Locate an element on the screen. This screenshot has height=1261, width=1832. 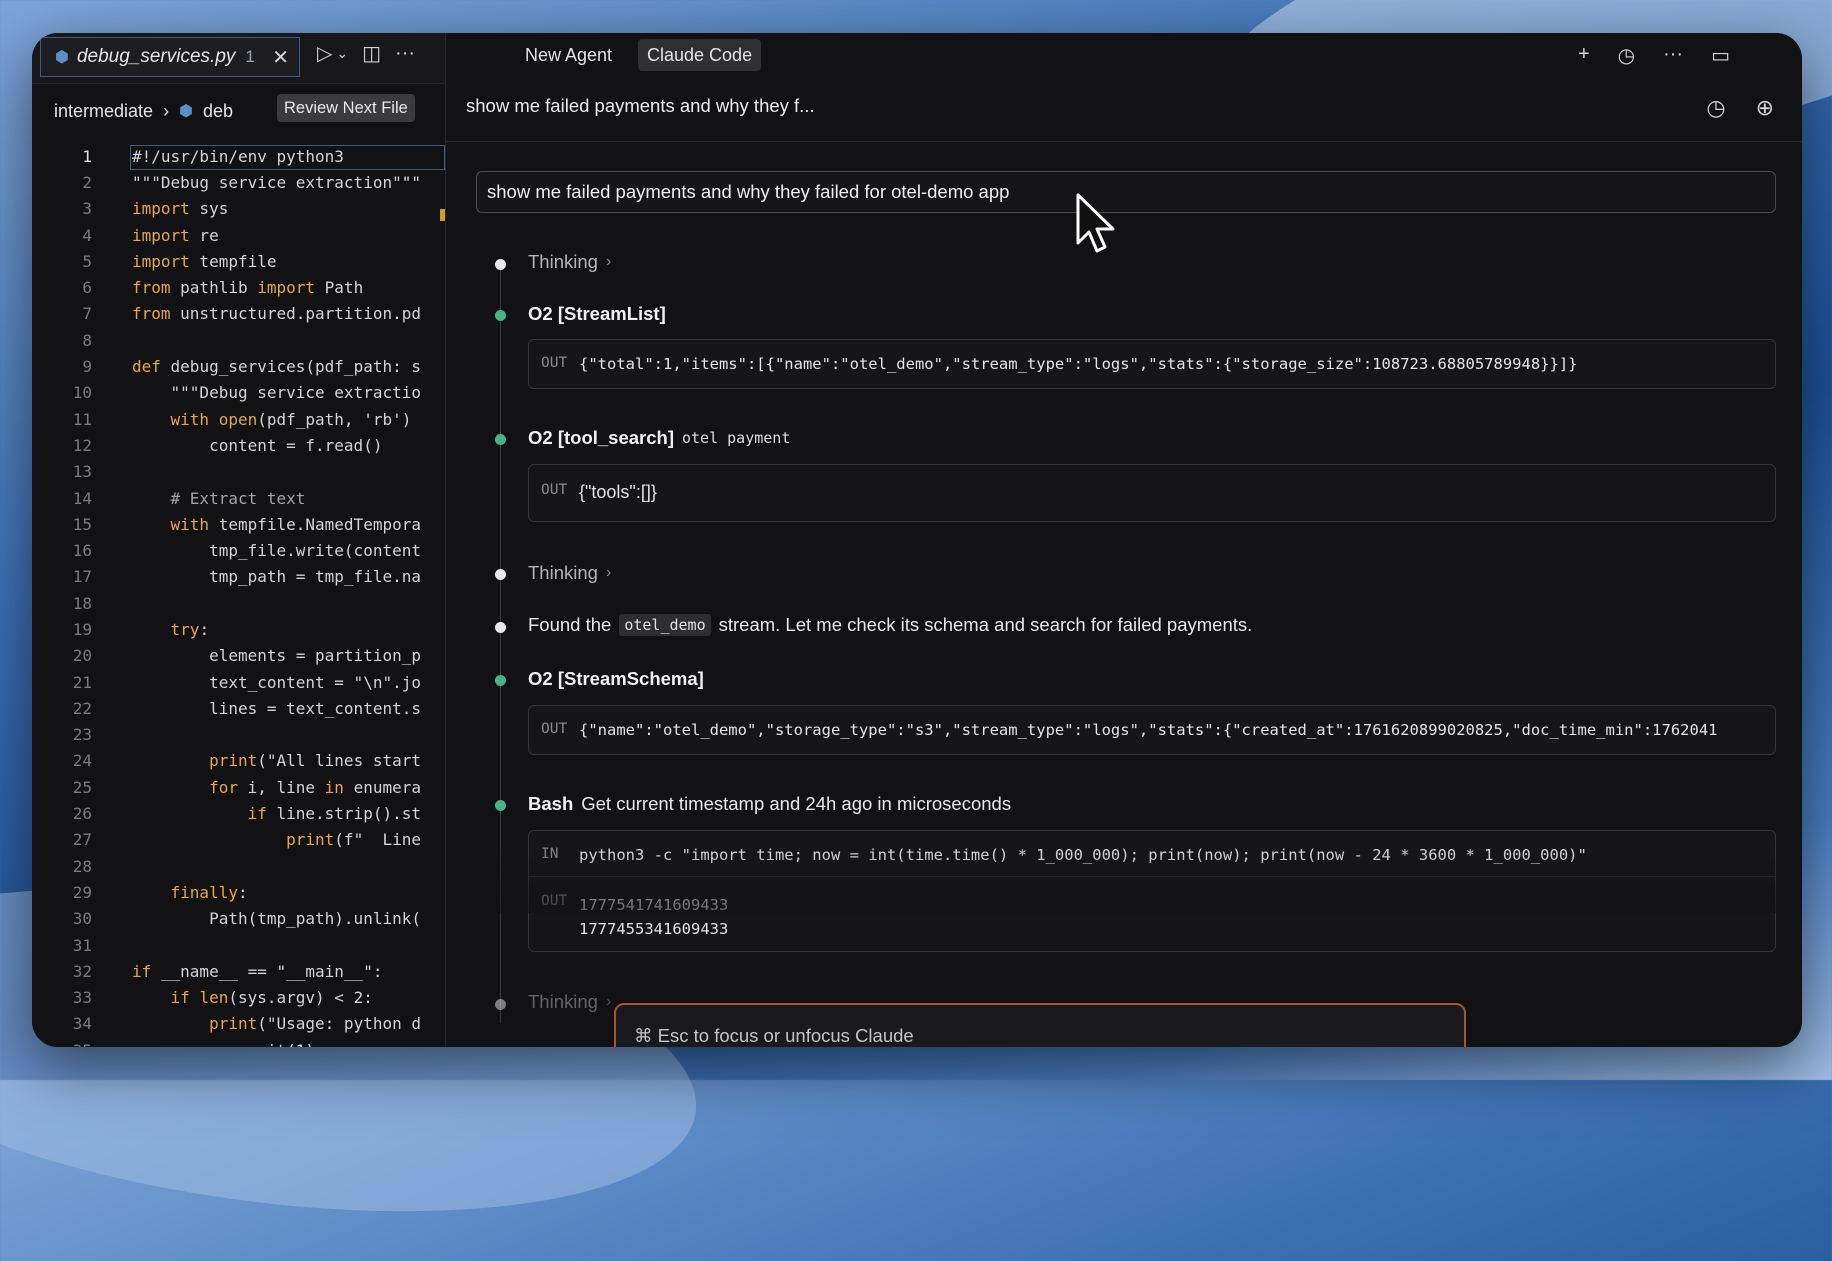
code-line: 33 if len(sys.argv) < 2: is located at coordinates (238, 998).